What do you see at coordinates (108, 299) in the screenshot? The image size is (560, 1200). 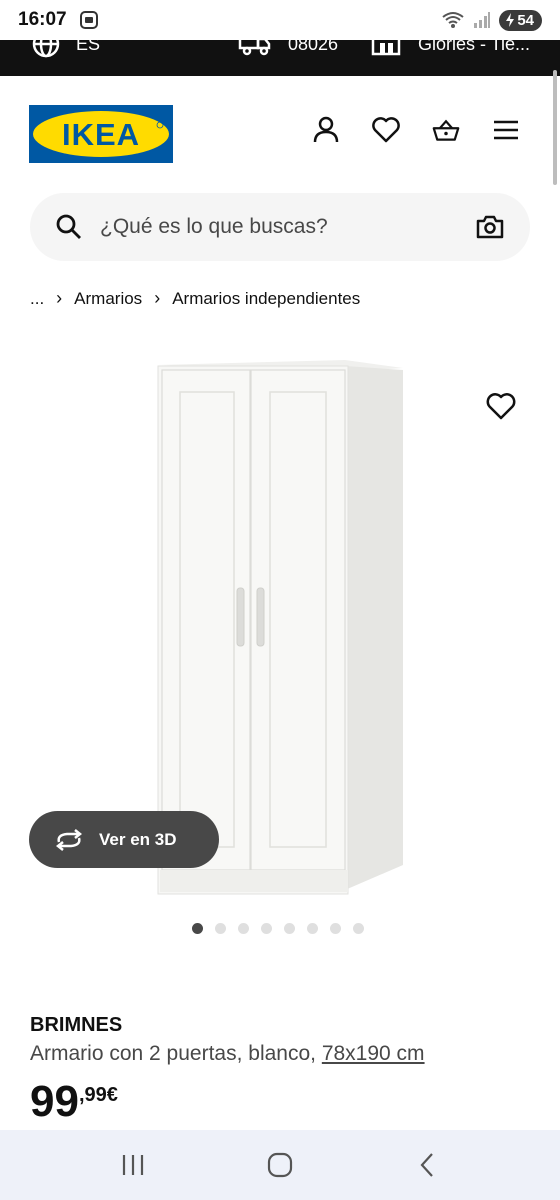 I see `breadcrumb-item-armarios: Armarios` at bounding box center [108, 299].